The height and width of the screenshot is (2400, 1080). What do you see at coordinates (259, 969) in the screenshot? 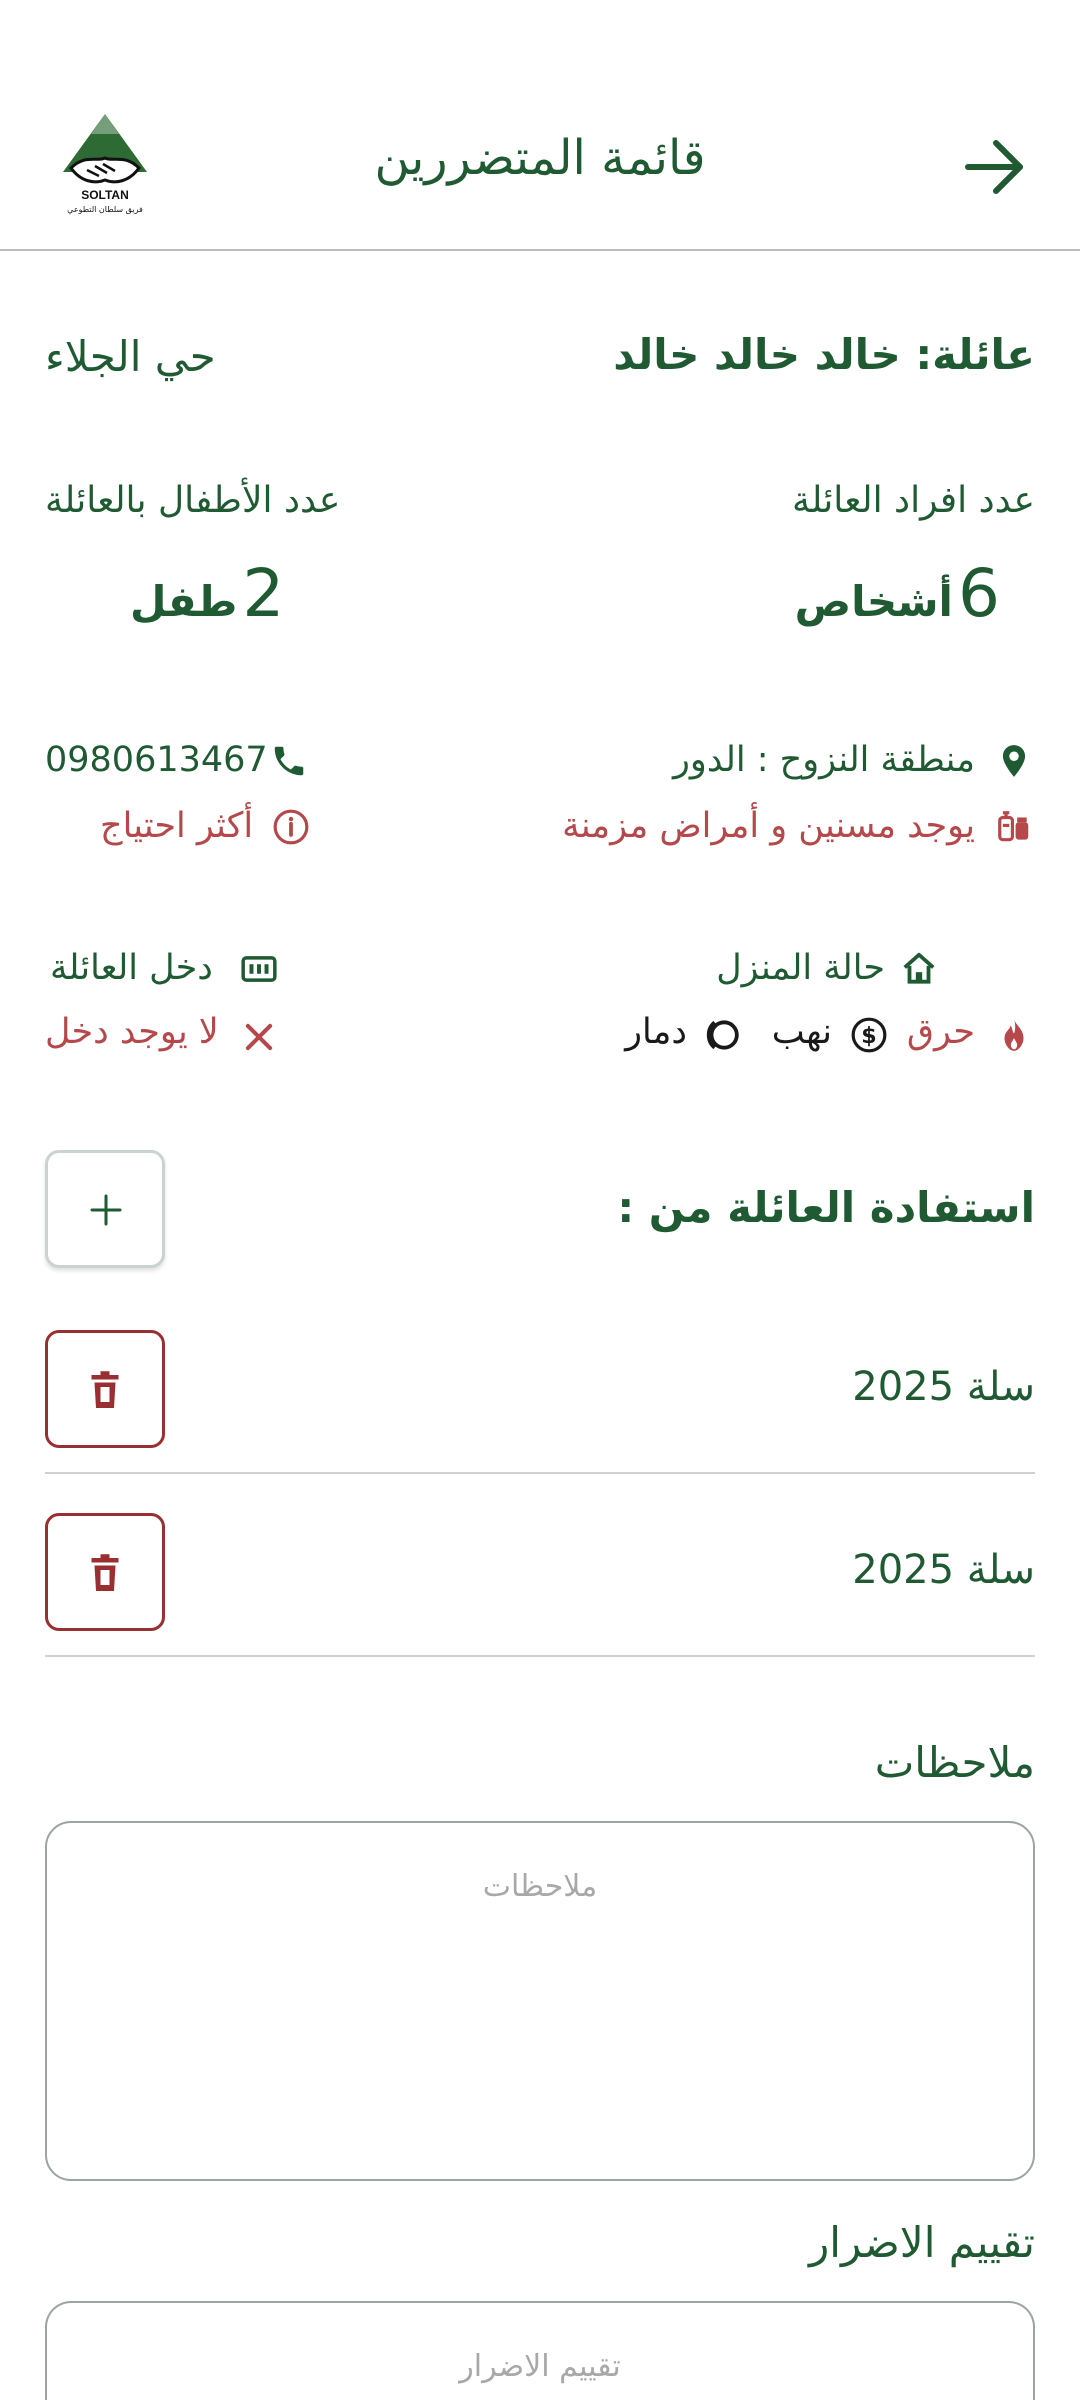
I see `money-icon` at bounding box center [259, 969].